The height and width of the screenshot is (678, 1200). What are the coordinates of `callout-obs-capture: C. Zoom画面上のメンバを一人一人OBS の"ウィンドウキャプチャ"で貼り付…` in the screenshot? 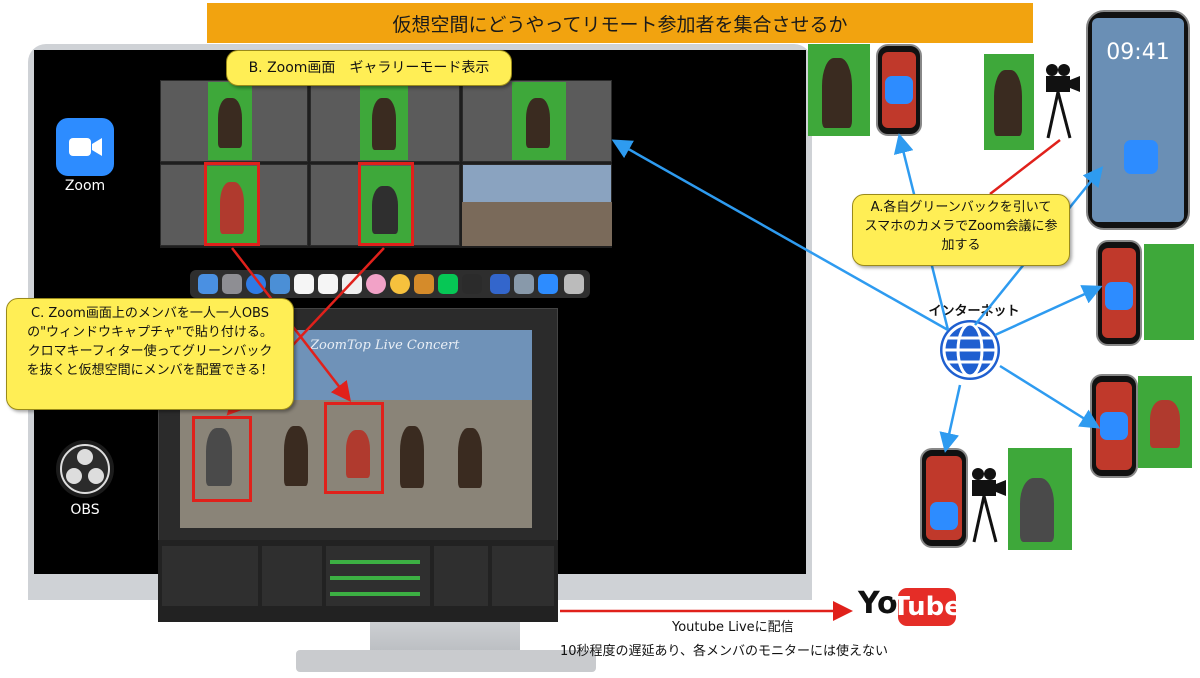 It's located at (150, 354).